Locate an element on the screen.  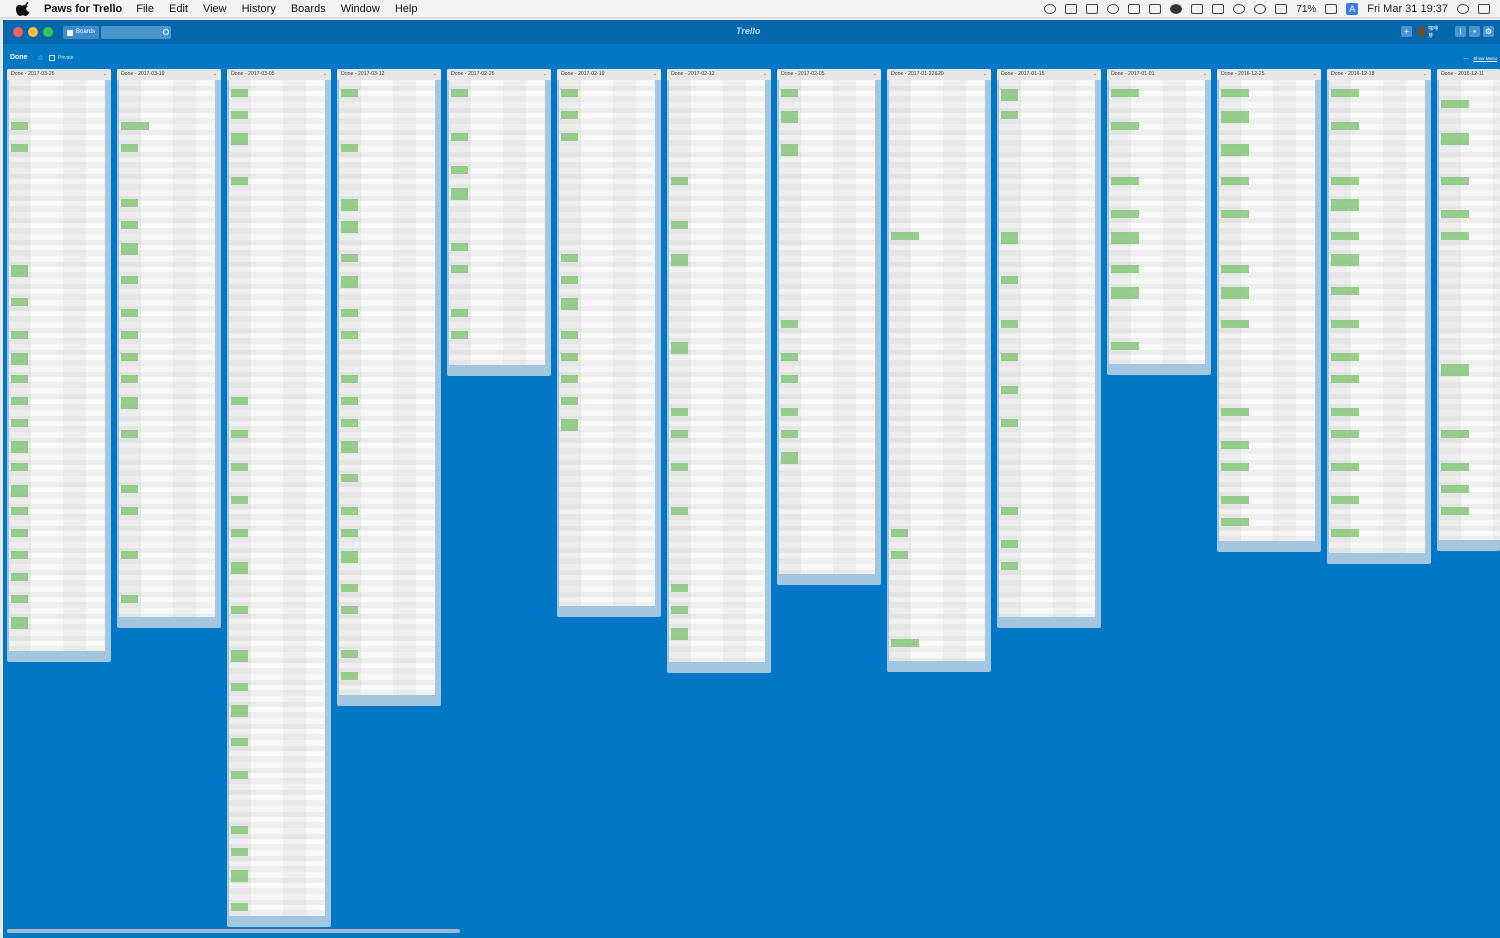
trello-logo: Trello is located at coordinates (748, 31).